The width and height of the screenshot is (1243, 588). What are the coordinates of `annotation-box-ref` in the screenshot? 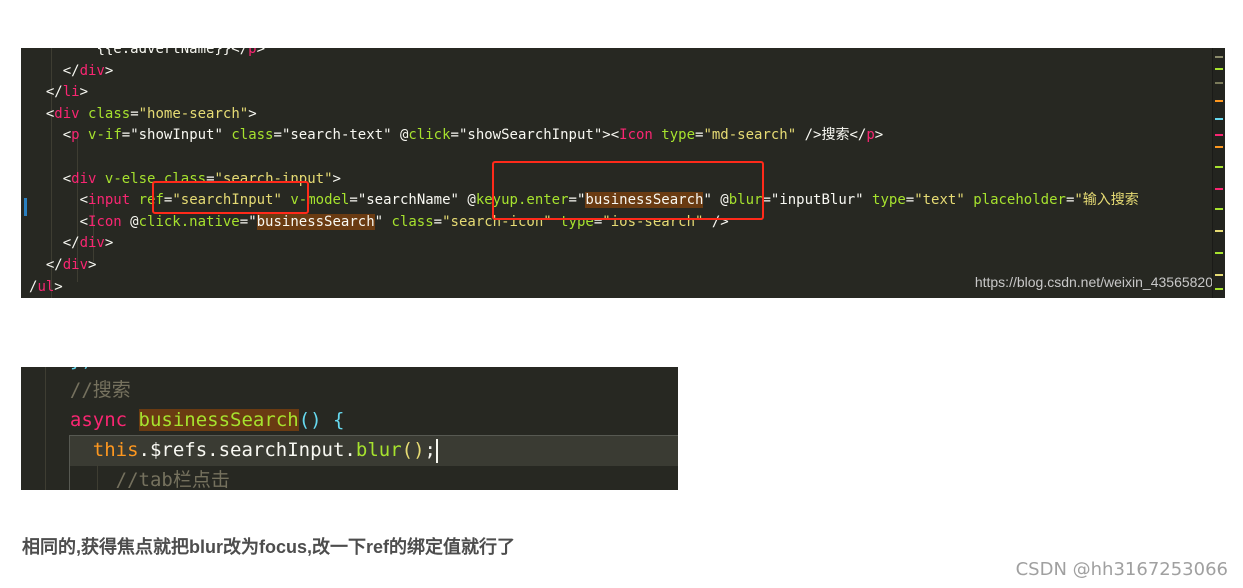 It's located at (230, 197).